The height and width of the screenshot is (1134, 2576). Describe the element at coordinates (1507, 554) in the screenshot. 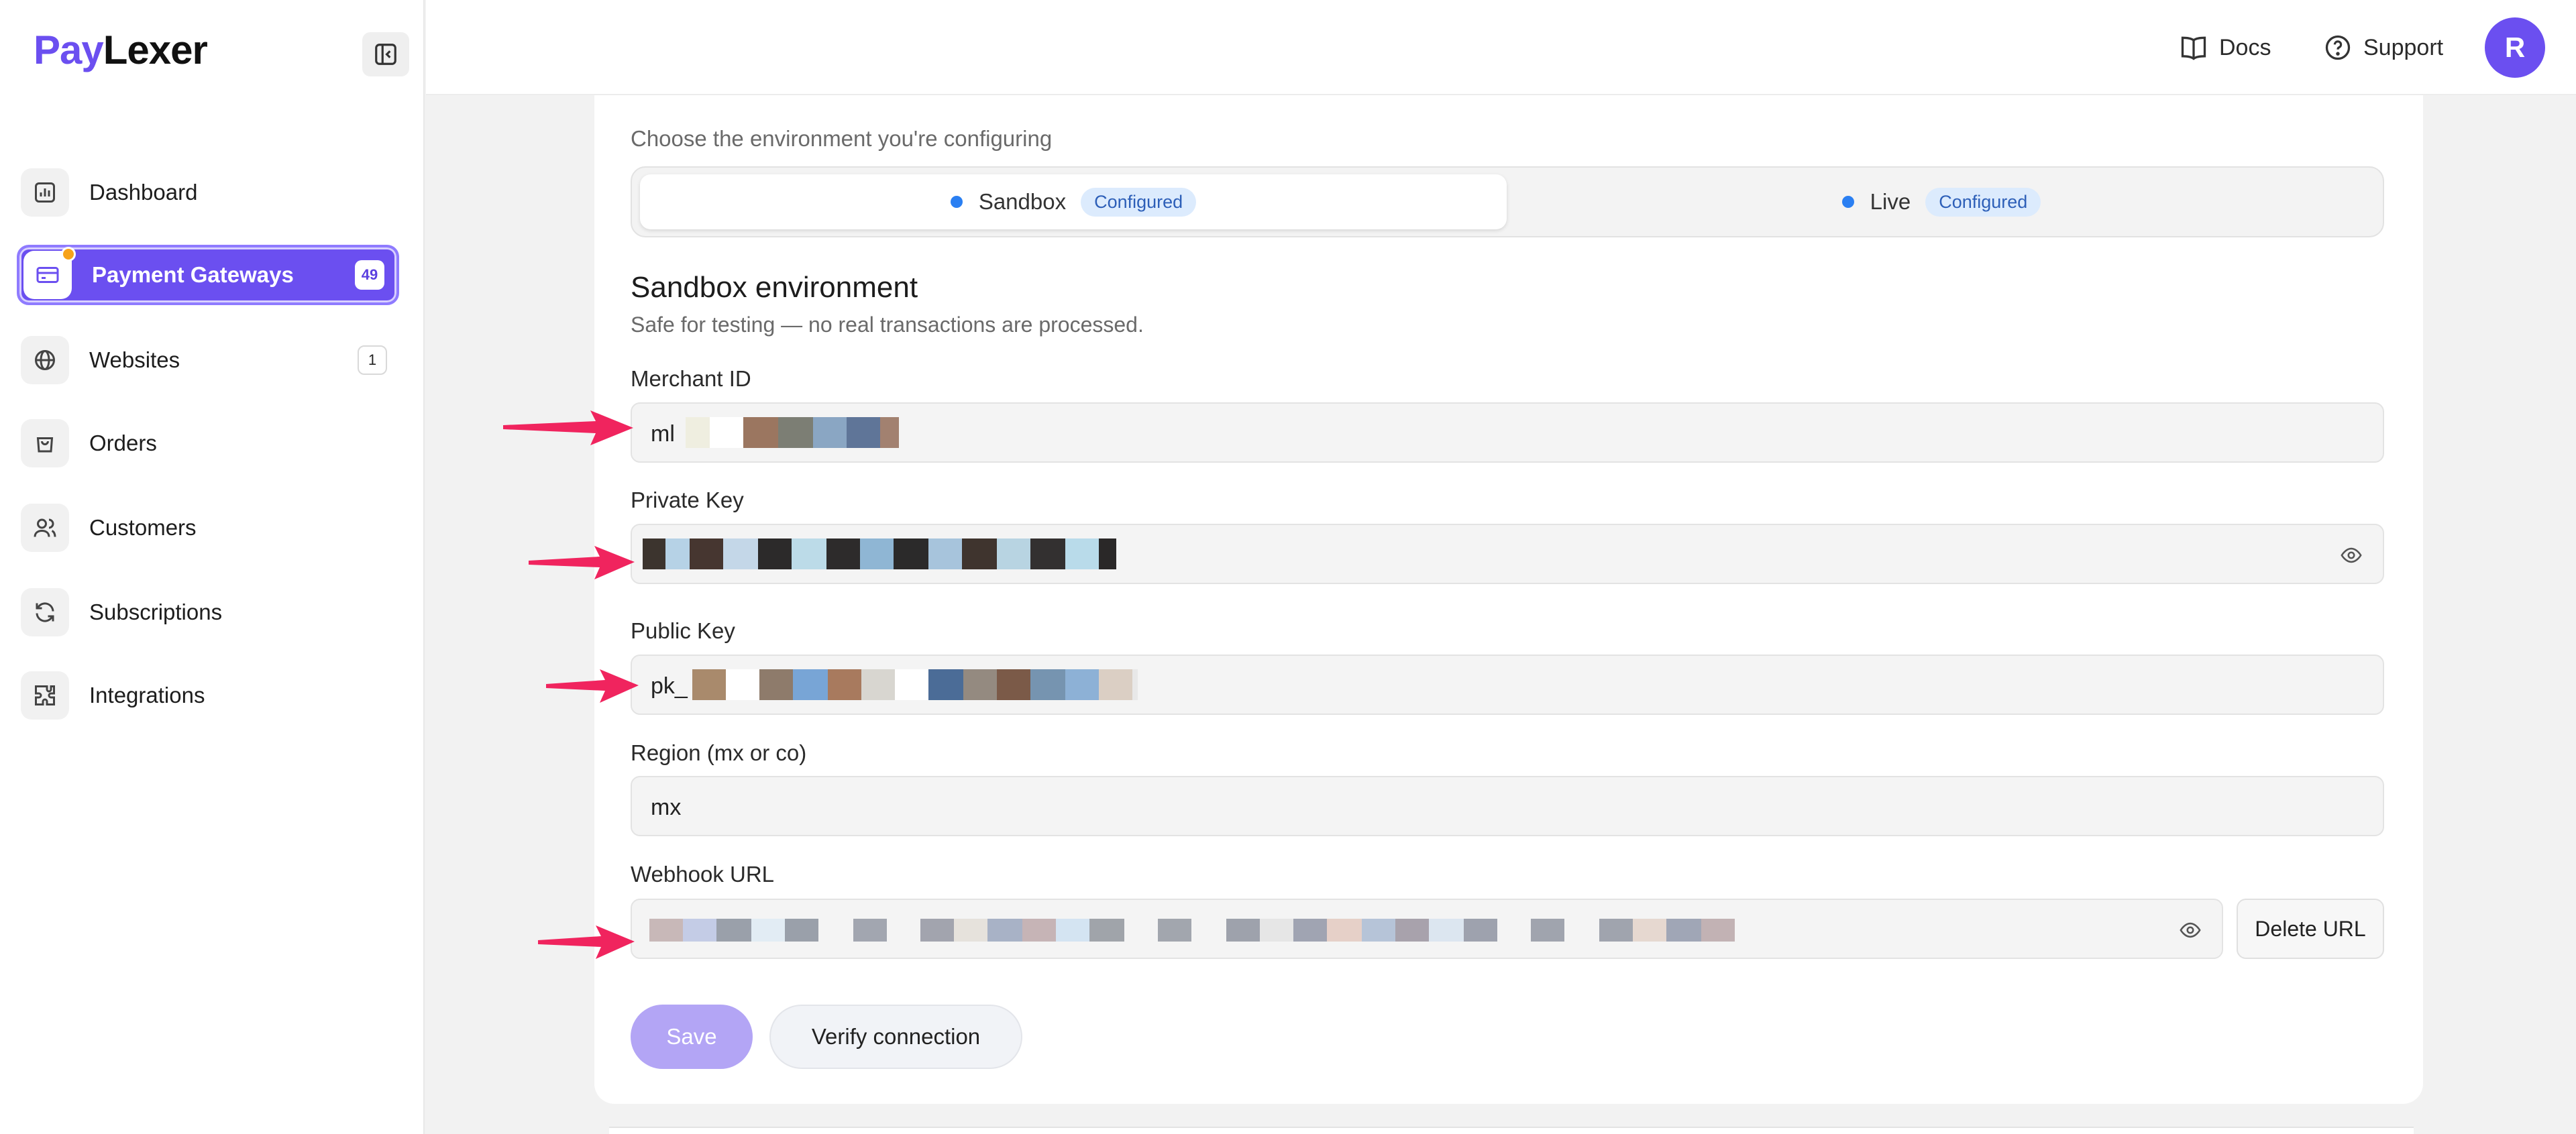

I see `private-key-field` at that location.